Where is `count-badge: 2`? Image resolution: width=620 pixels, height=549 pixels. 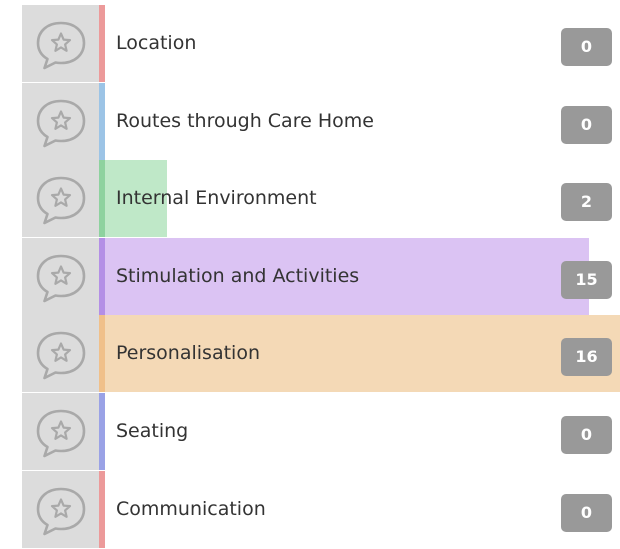
count-badge: 2 is located at coordinates (586, 202).